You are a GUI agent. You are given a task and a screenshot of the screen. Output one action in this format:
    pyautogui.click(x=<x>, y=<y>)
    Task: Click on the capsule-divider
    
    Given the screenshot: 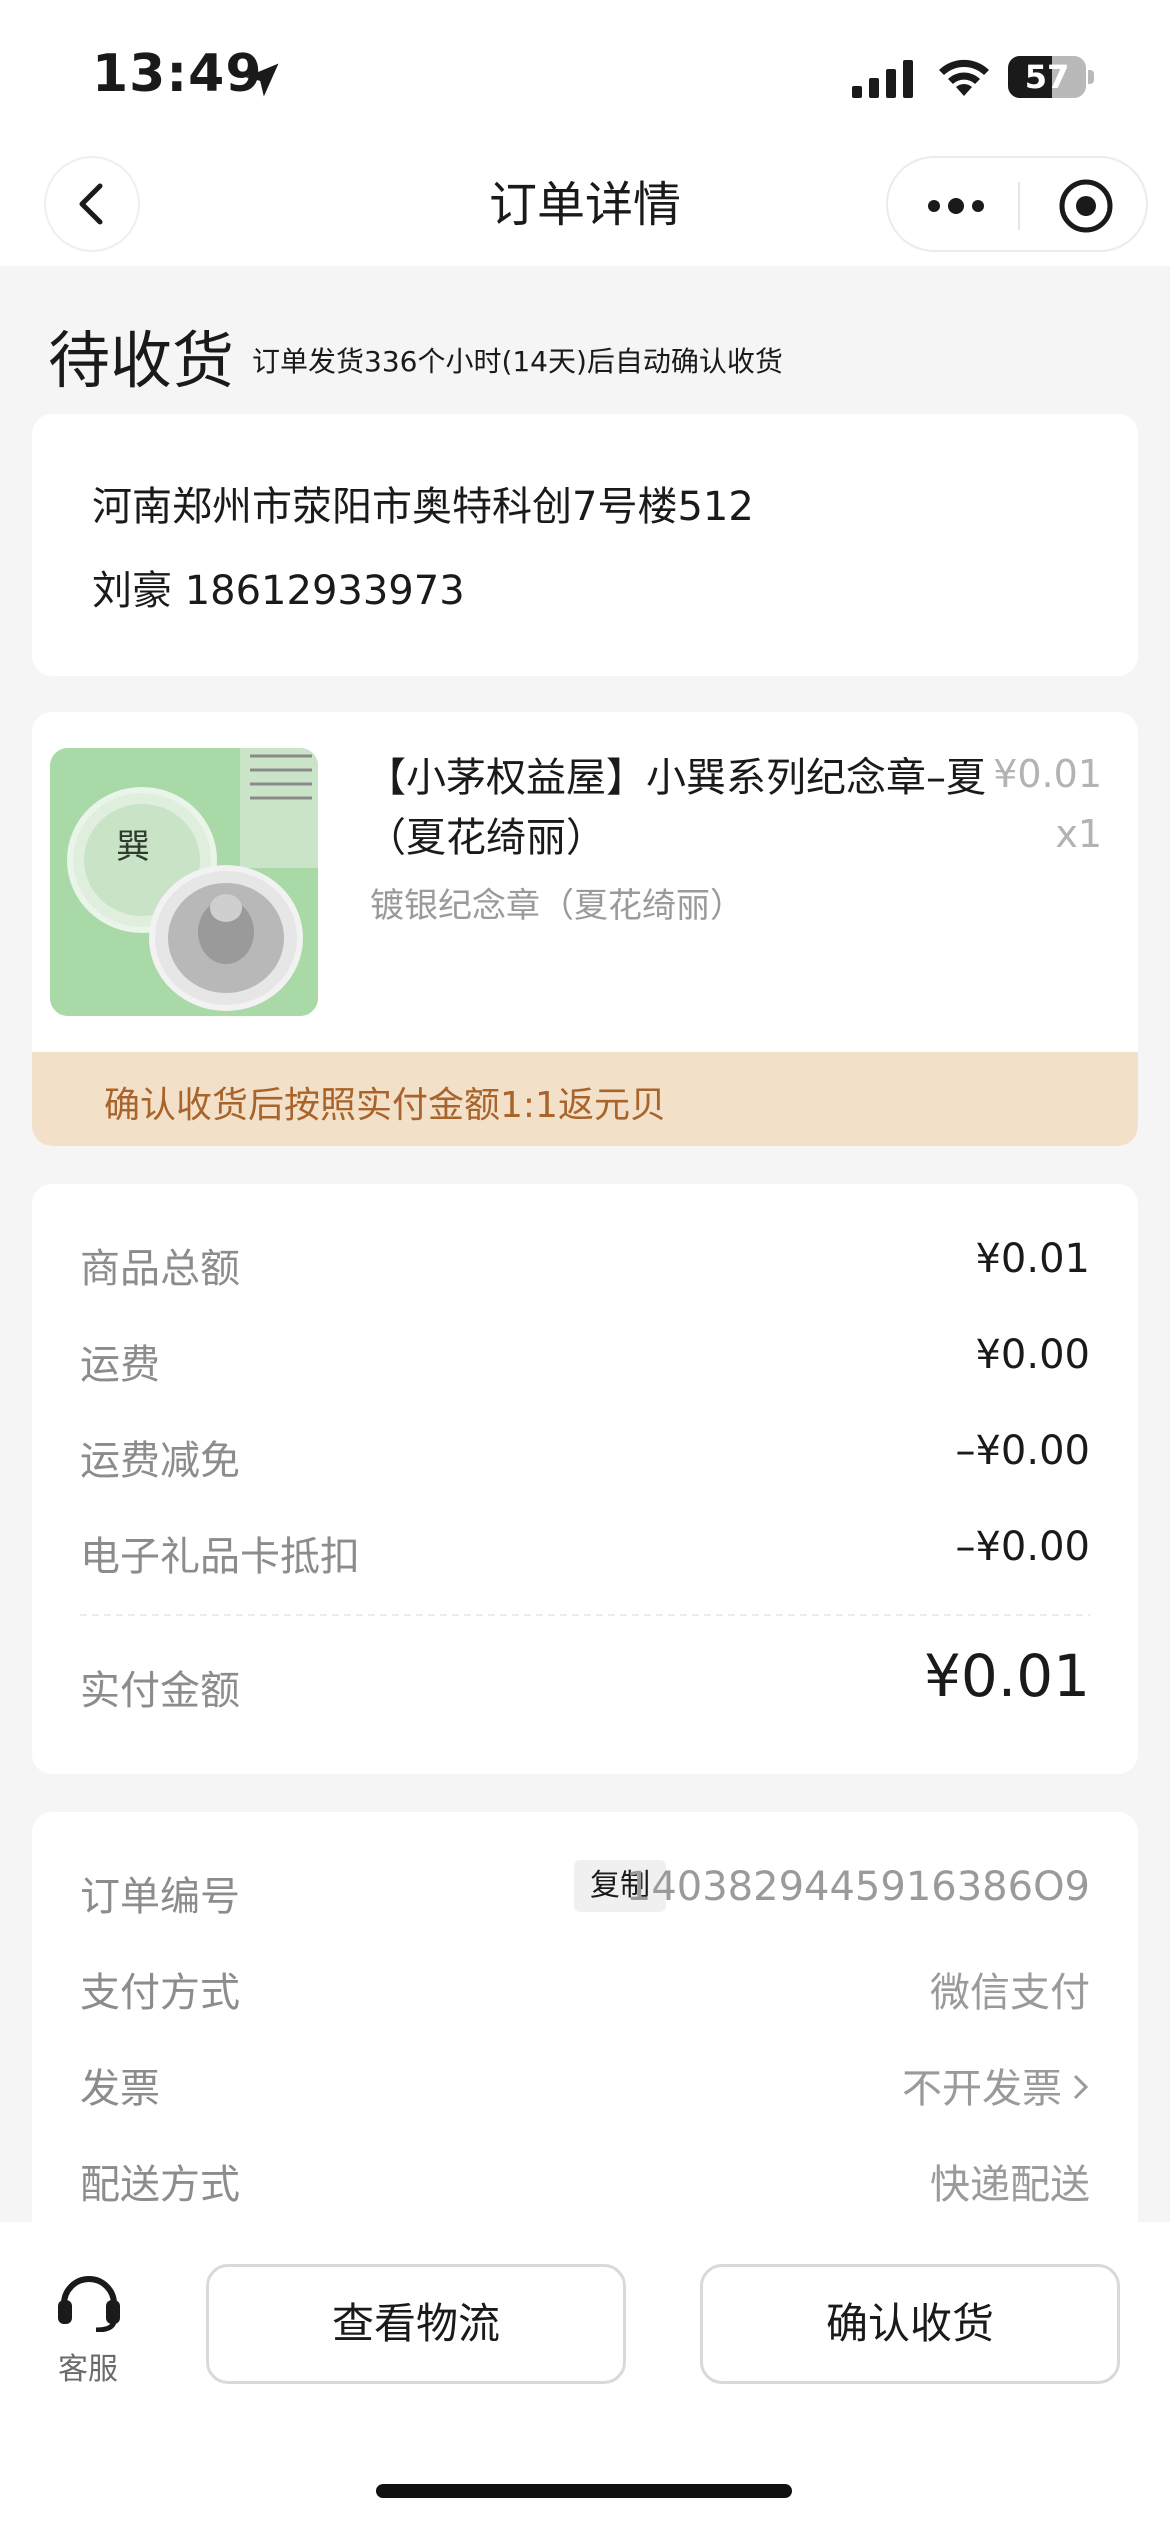 What is the action you would take?
    pyautogui.click(x=1019, y=206)
    